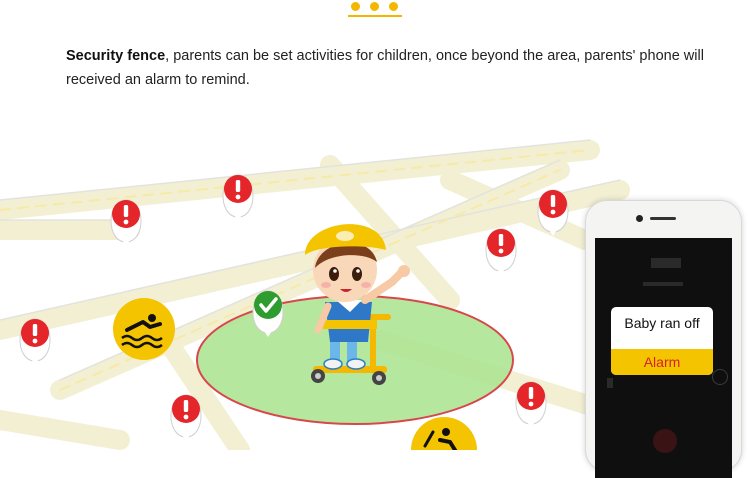  Describe the element at coordinates (662, 362) in the screenshot. I see `alarm-button: Alarm` at that location.